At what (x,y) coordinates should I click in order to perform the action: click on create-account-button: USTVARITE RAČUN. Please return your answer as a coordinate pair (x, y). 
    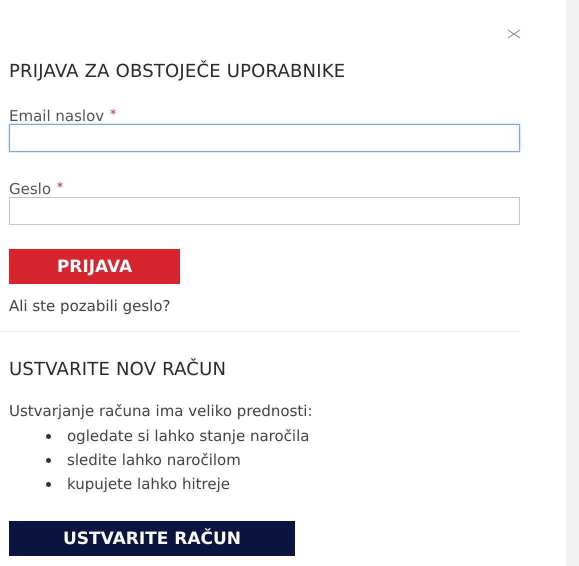
    Looking at the image, I should click on (152, 538).